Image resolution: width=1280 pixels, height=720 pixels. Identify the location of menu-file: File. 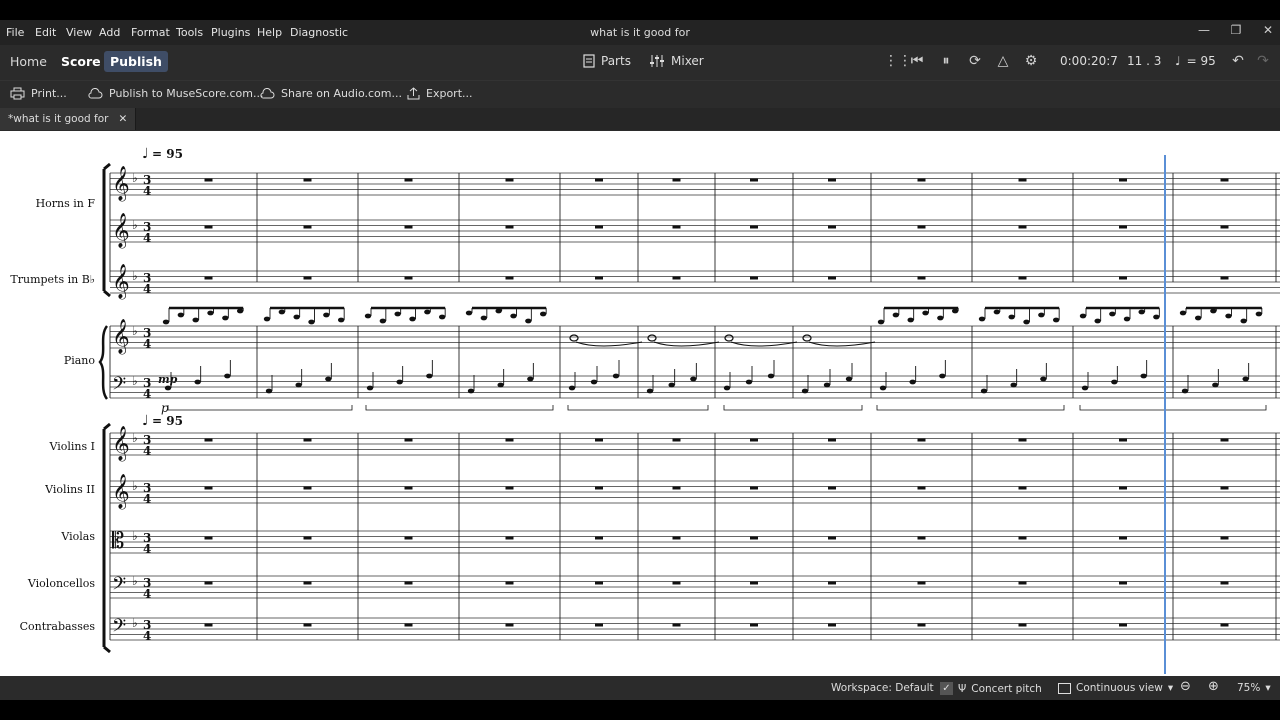
(15, 32).